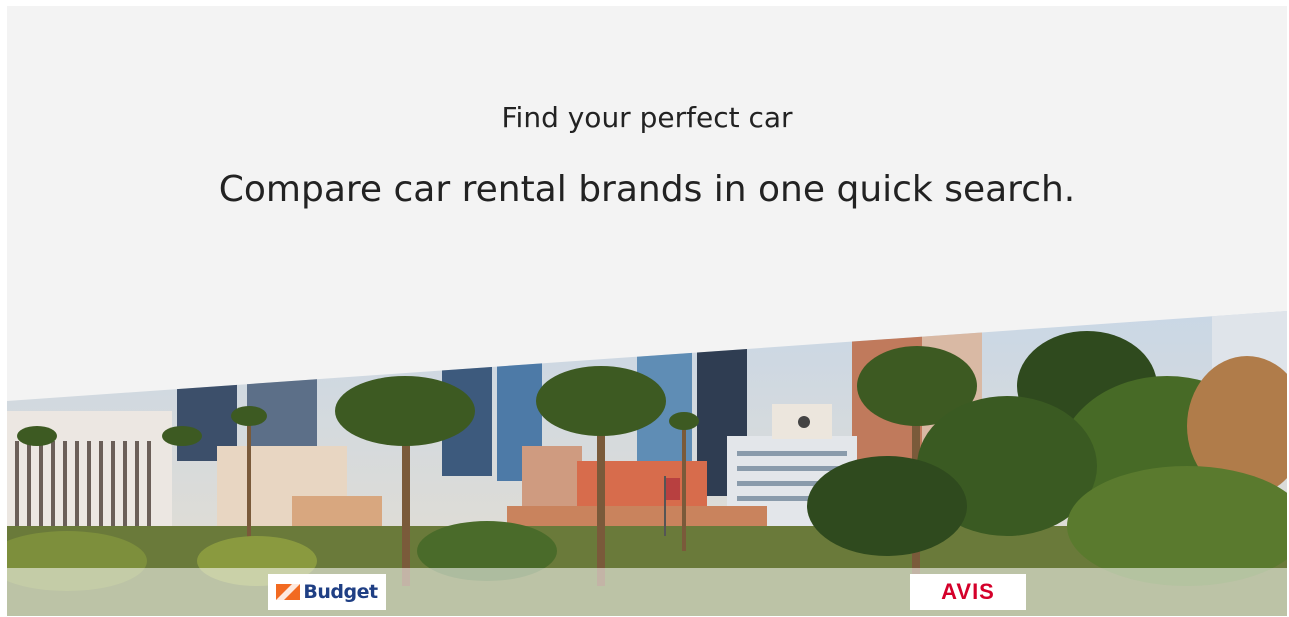 The height and width of the screenshot is (617, 1289). I want to click on budget-logo-text: Budget, so click(340, 592).